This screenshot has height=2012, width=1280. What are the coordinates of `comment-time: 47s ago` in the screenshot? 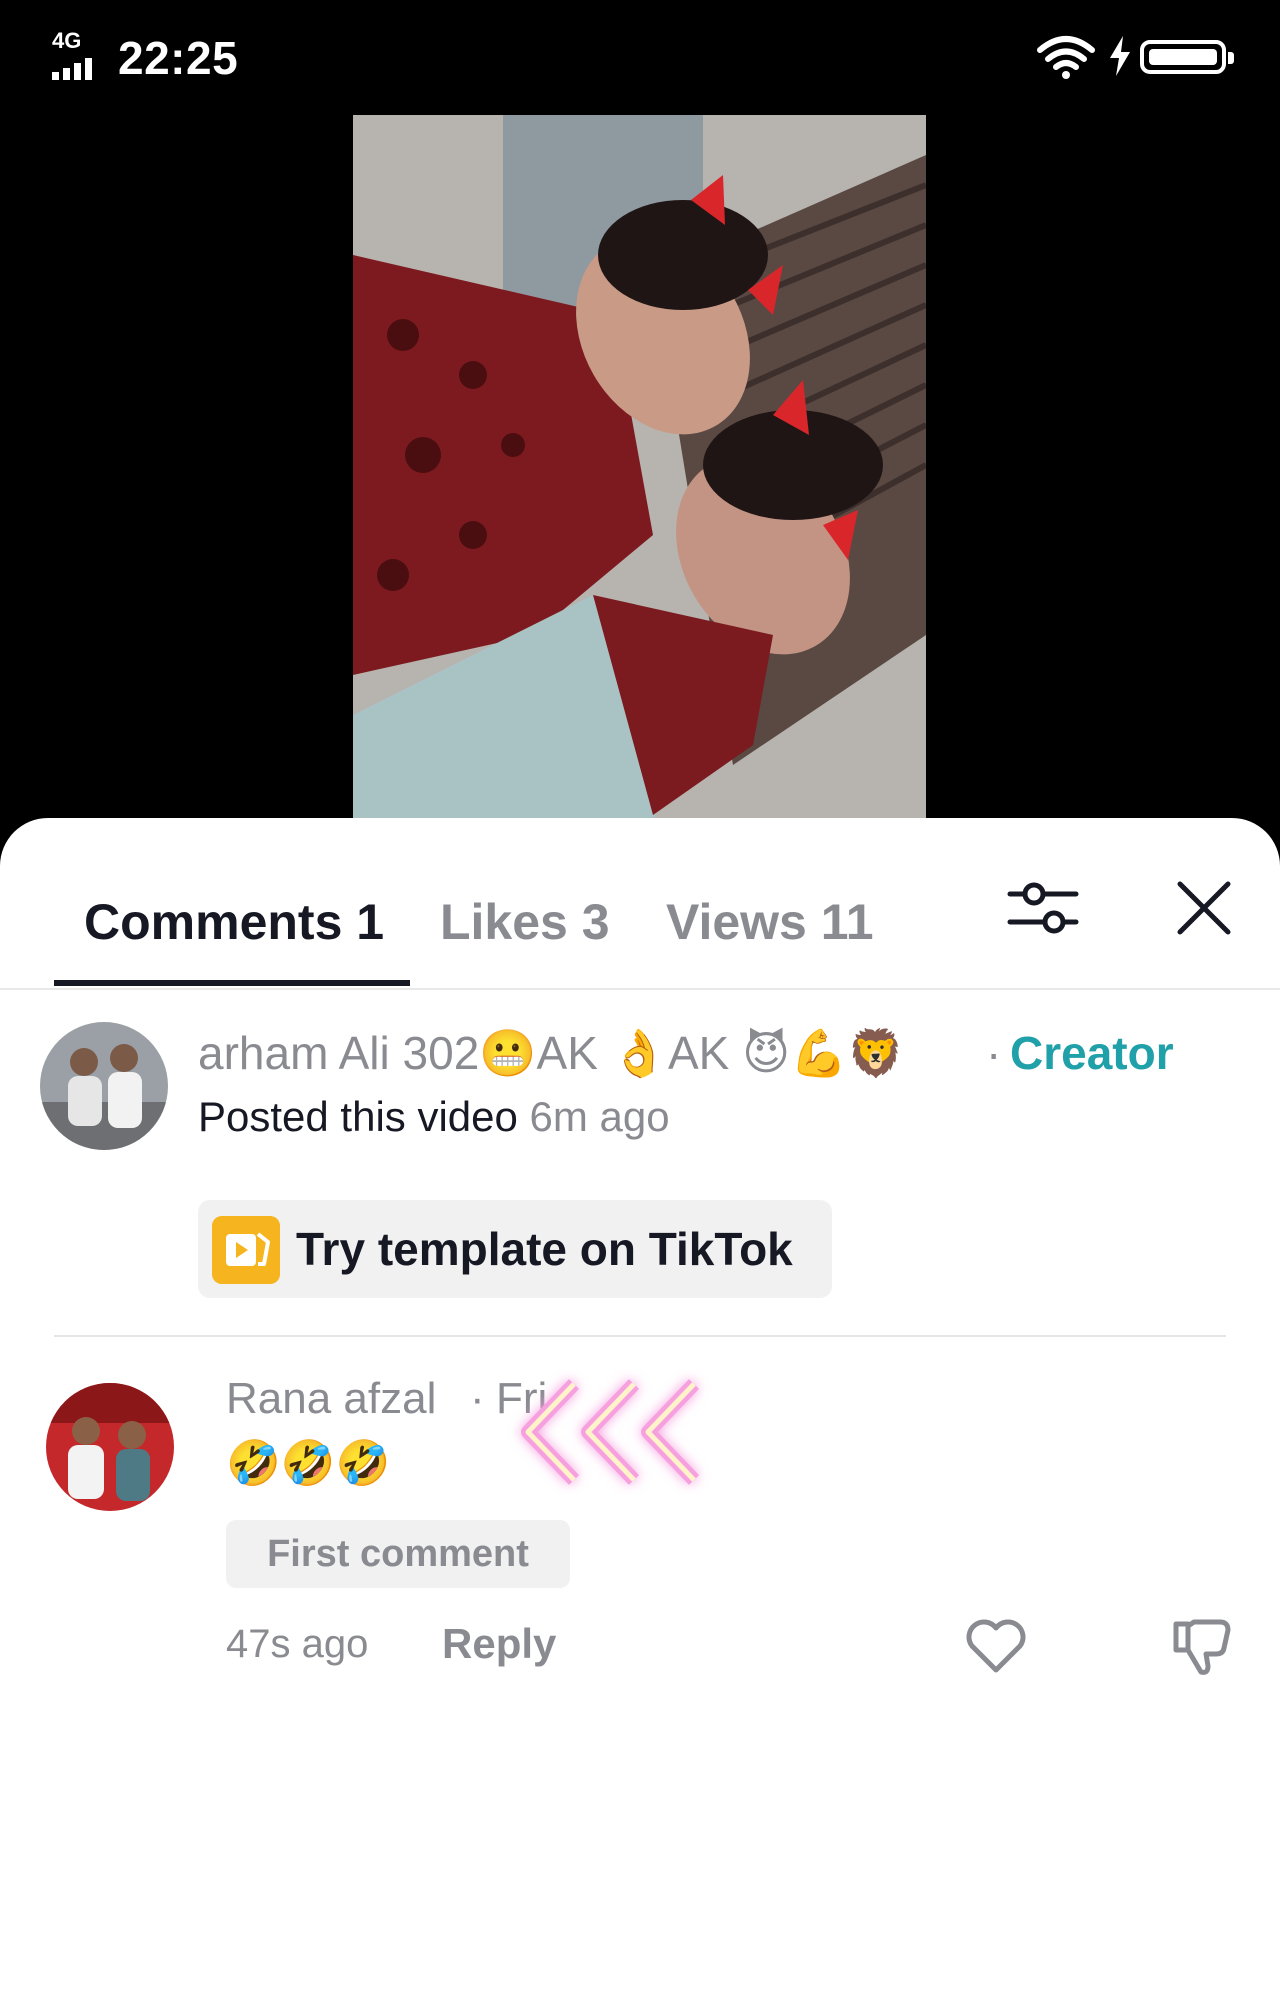 It's located at (297, 1644).